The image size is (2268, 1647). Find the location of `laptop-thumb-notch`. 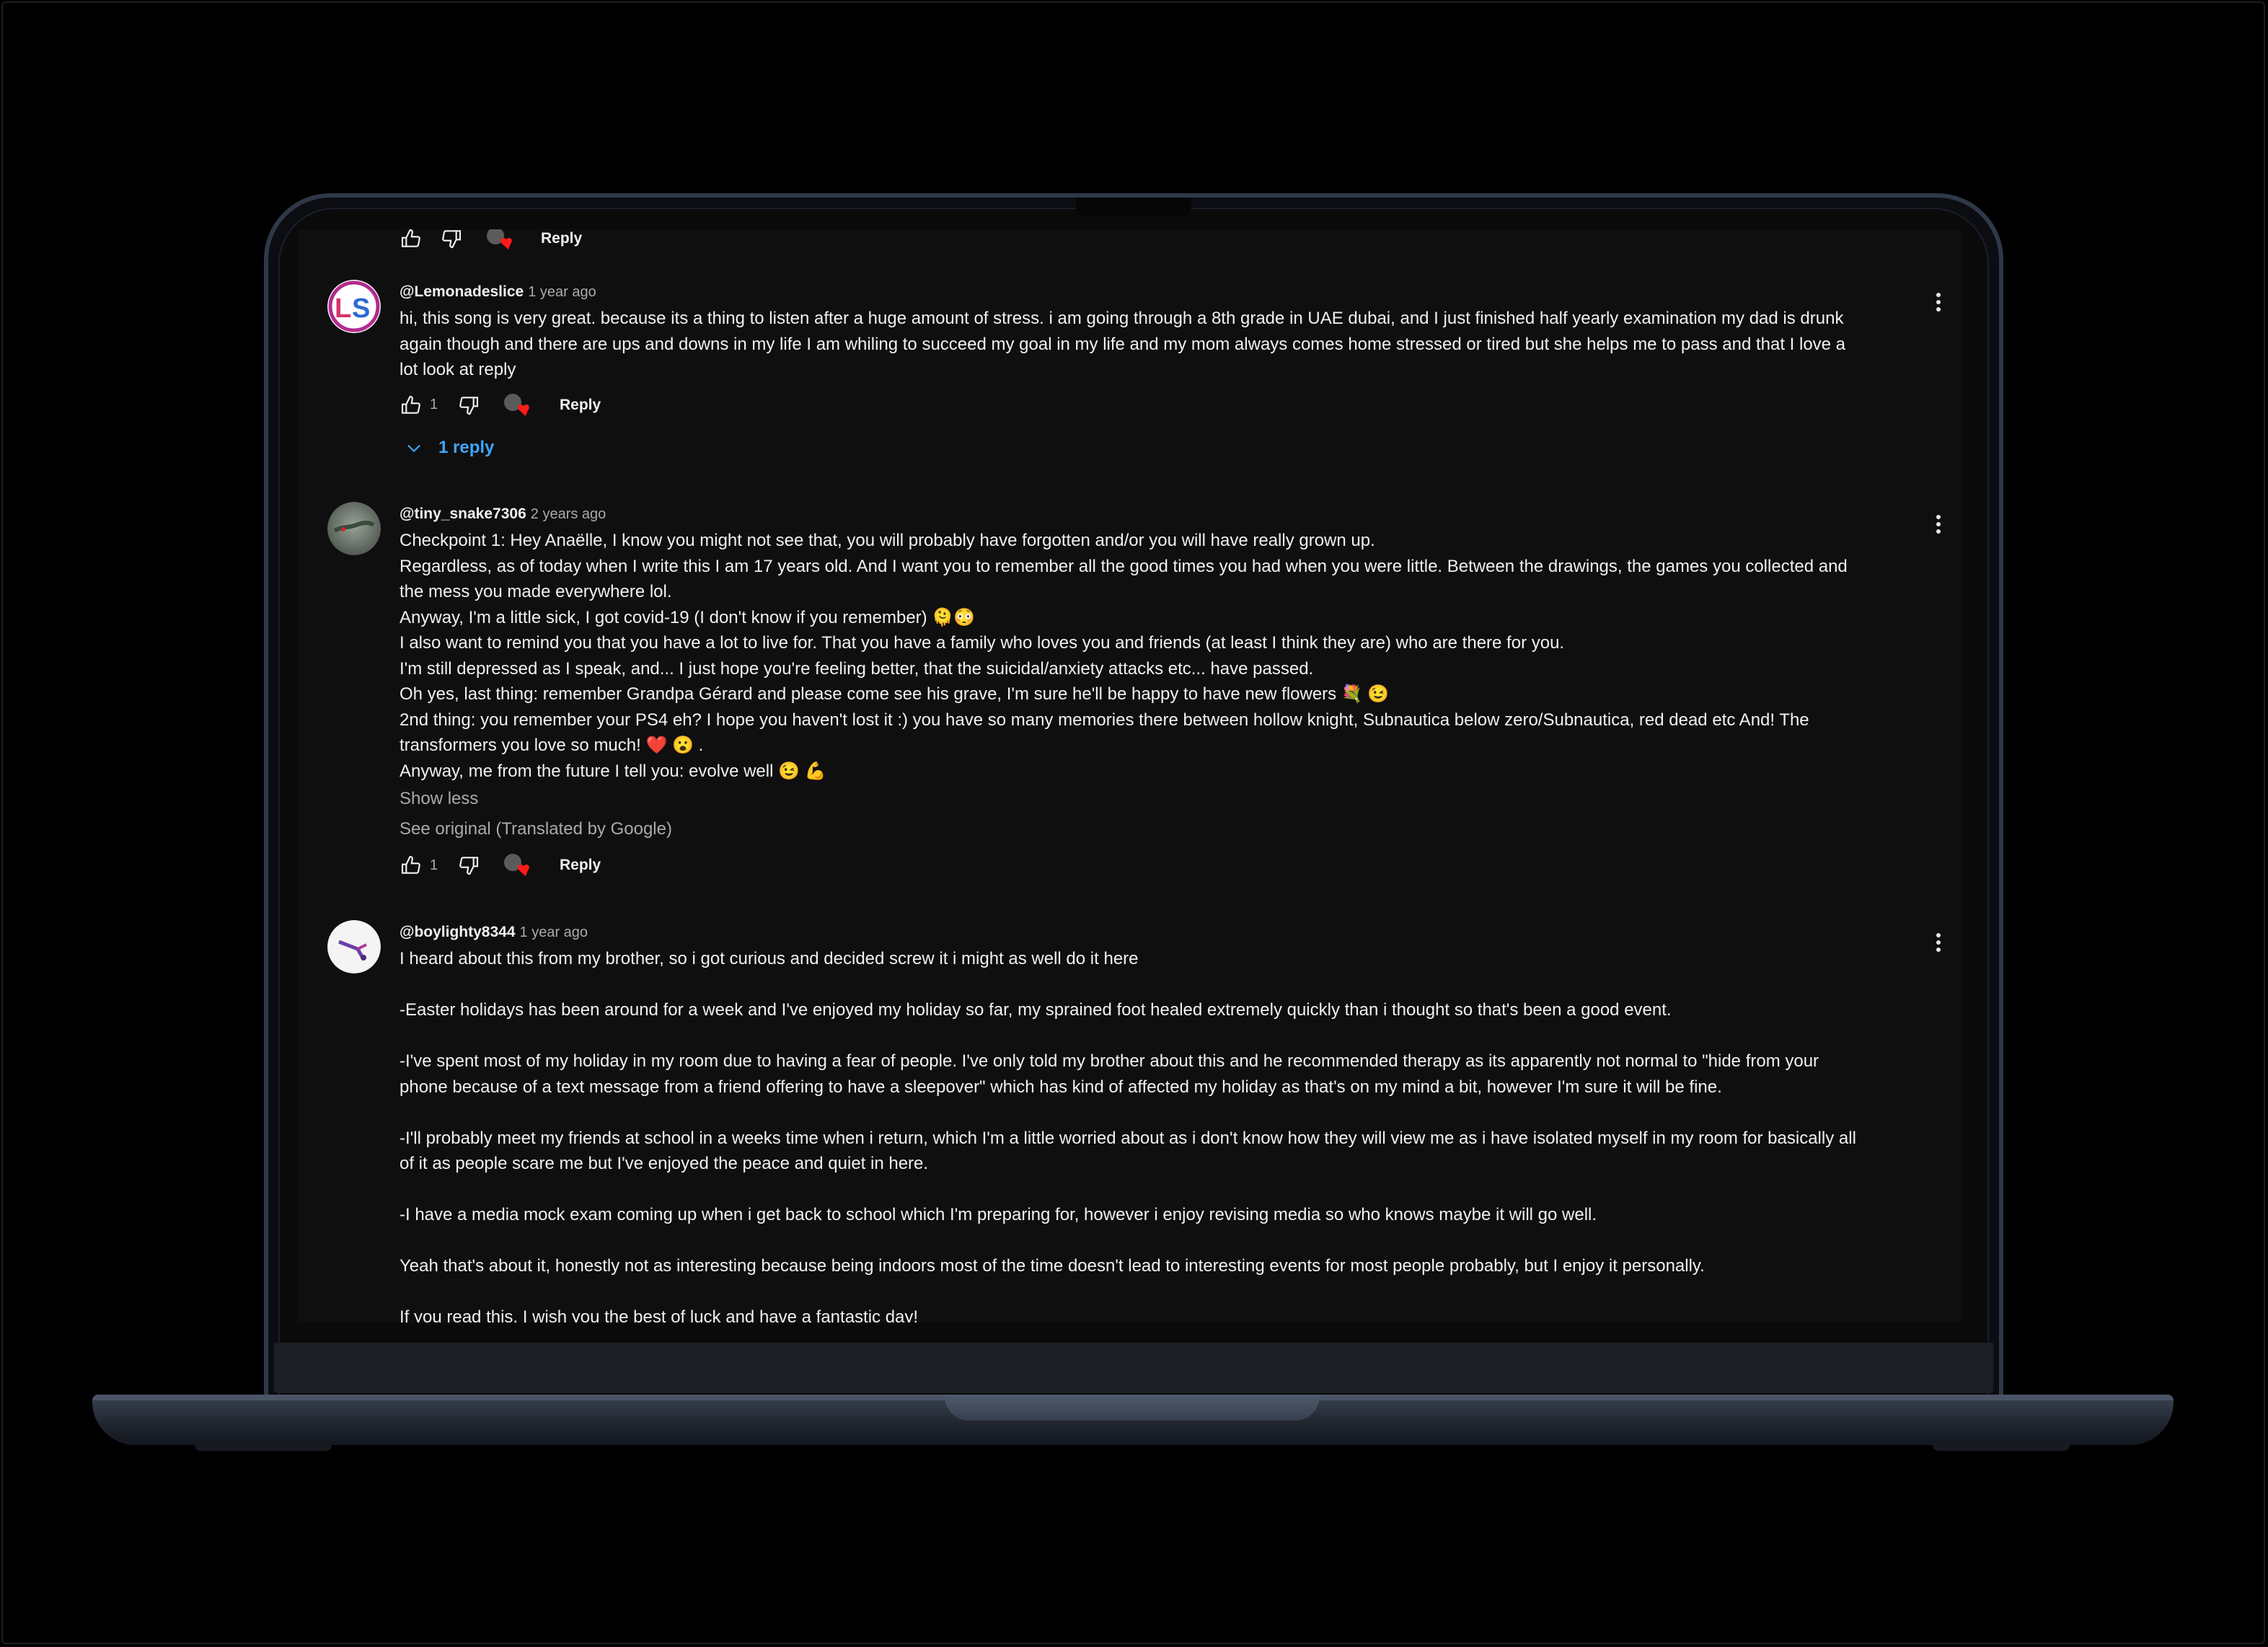

laptop-thumb-notch is located at coordinates (1132, 1408).